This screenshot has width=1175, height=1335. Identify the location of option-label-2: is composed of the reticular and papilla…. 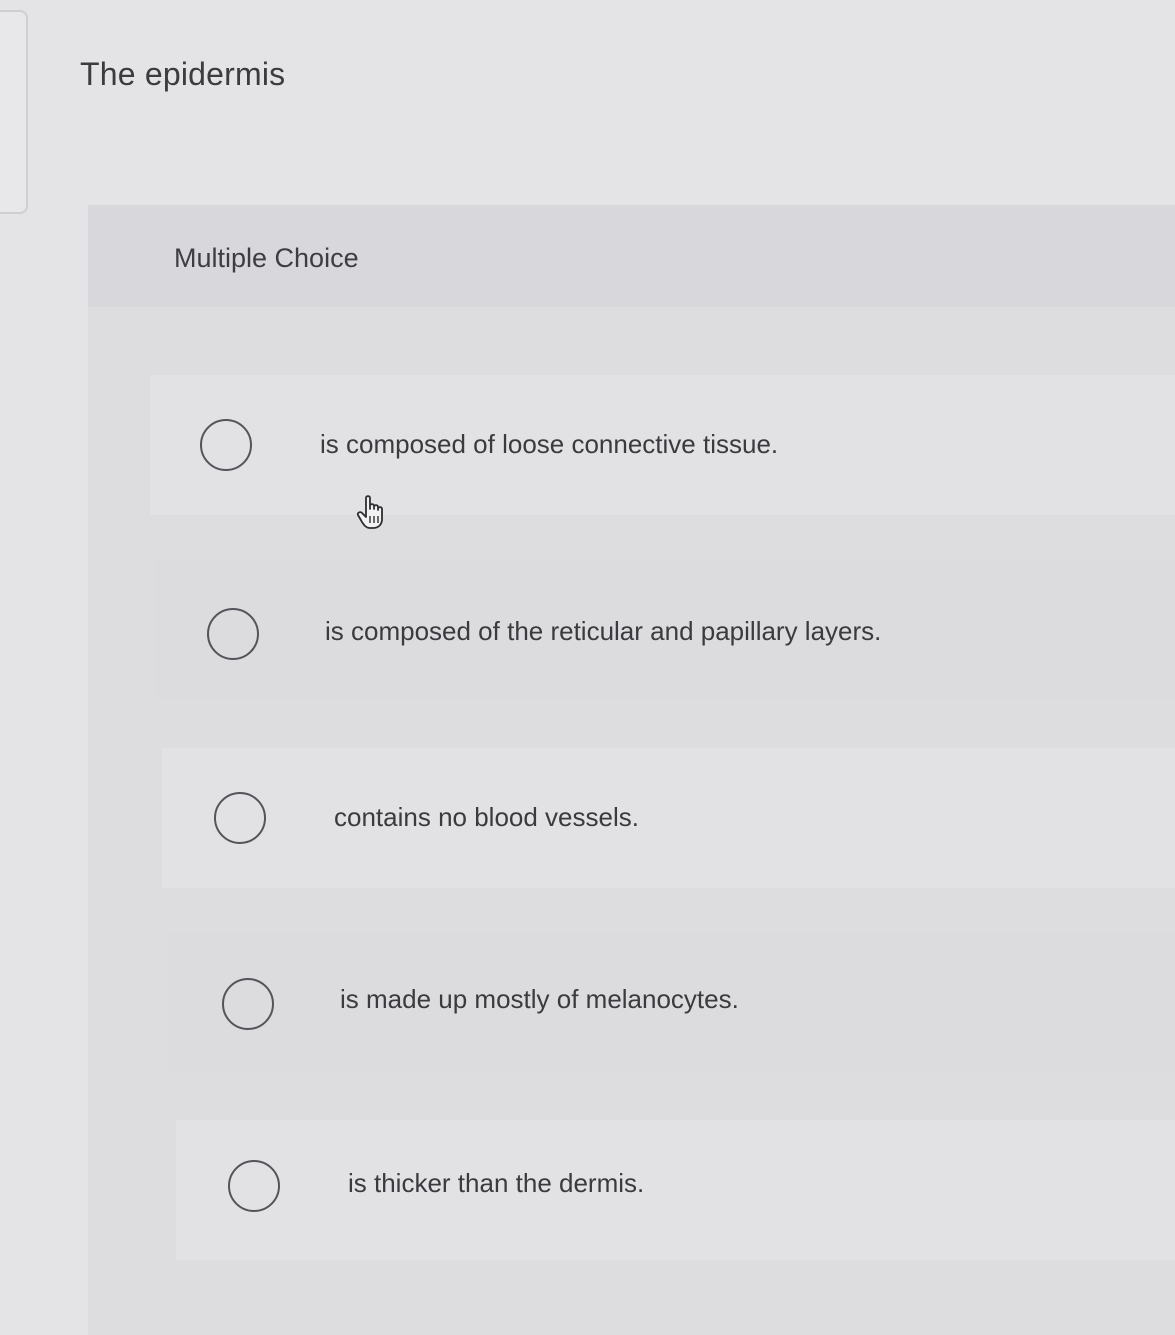
(603, 631).